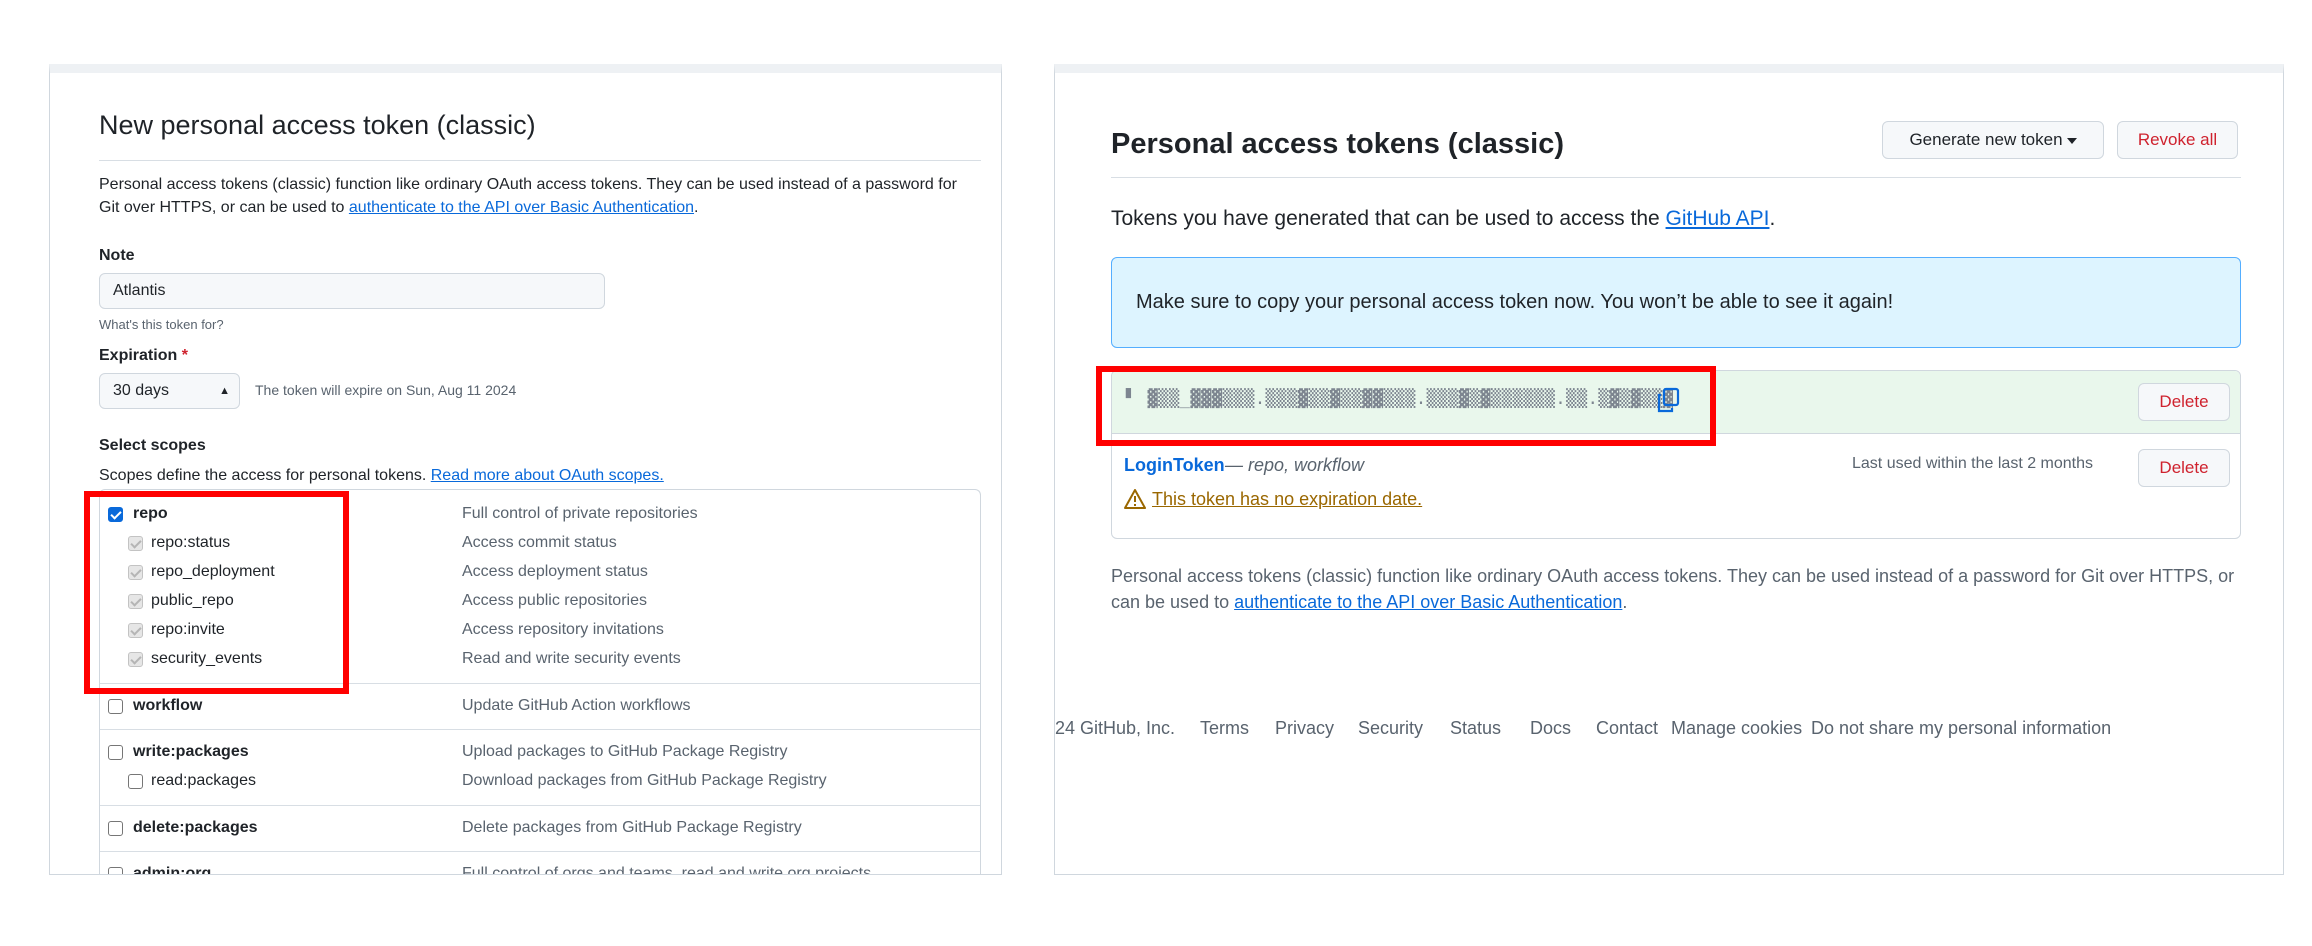 The width and height of the screenshot is (2312, 946). What do you see at coordinates (547, 475) in the screenshot?
I see `oauth-scopes-link: Read more about OAuth scopes.` at bounding box center [547, 475].